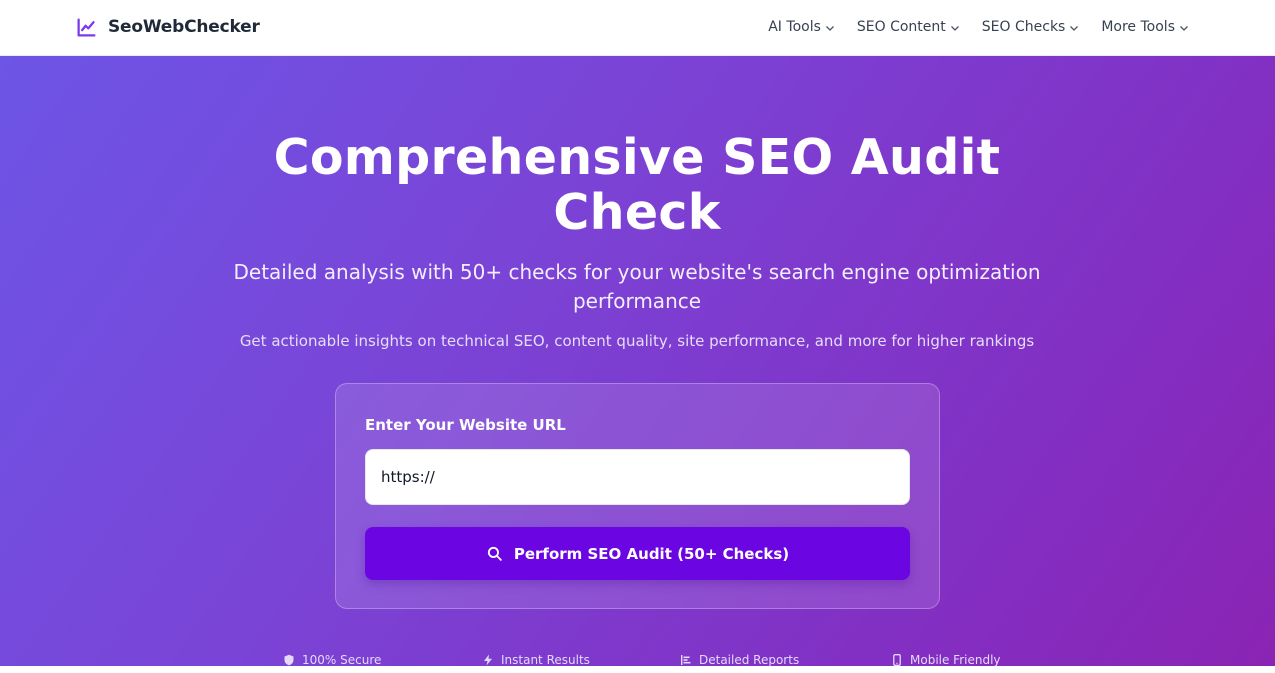 Image resolution: width=1275 pixels, height=673 pixels. Describe the element at coordinates (637, 212) in the screenshot. I see `title-line-2: Check` at that location.